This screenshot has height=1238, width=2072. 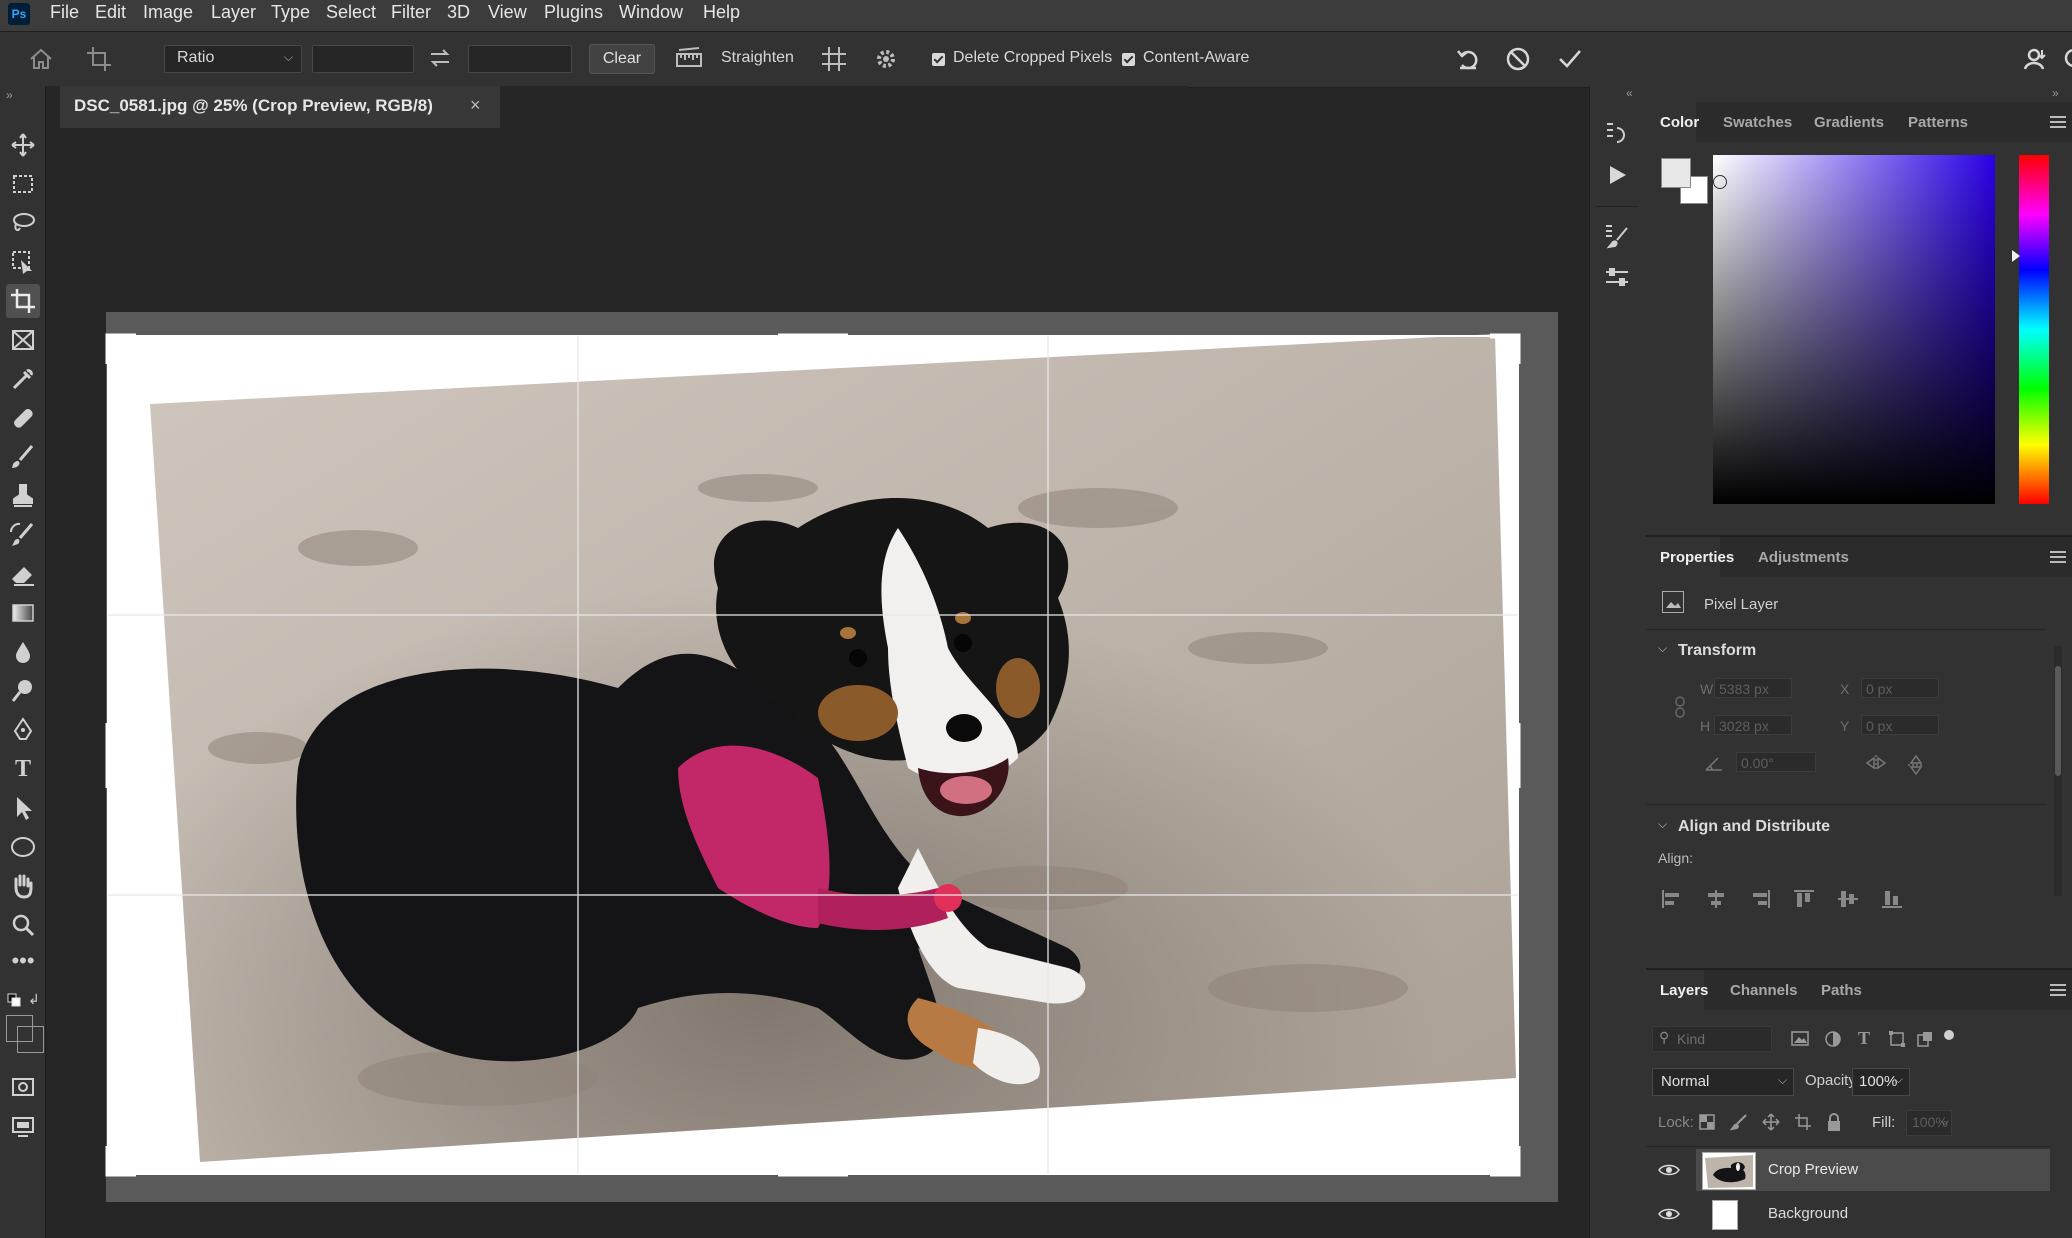 What do you see at coordinates (14, 1000) in the screenshot?
I see `default-colors-icon` at bounding box center [14, 1000].